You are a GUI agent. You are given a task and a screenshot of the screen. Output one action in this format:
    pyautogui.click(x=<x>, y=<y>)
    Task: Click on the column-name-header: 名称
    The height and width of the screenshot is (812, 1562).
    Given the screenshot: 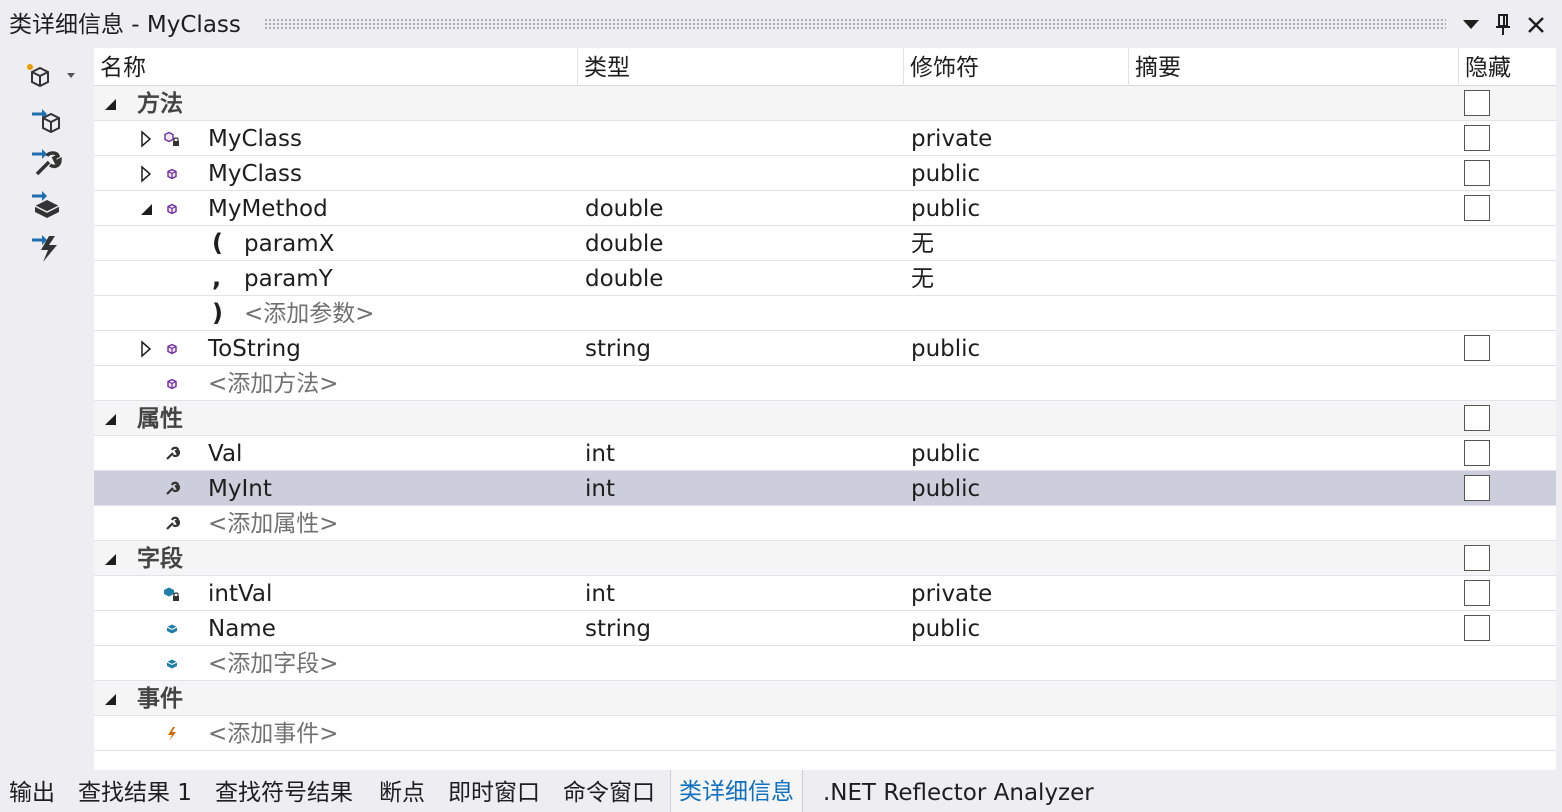 What is the action you would take?
    pyautogui.click(x=336, y=67)
    